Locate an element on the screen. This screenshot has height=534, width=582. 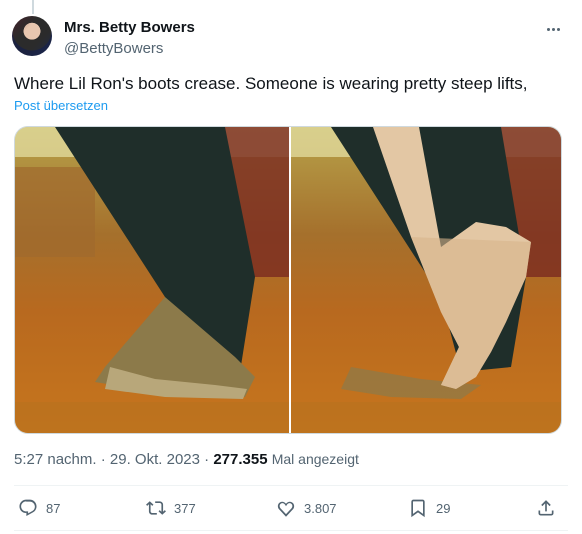
more-icon is located at coordinates (553, 29).